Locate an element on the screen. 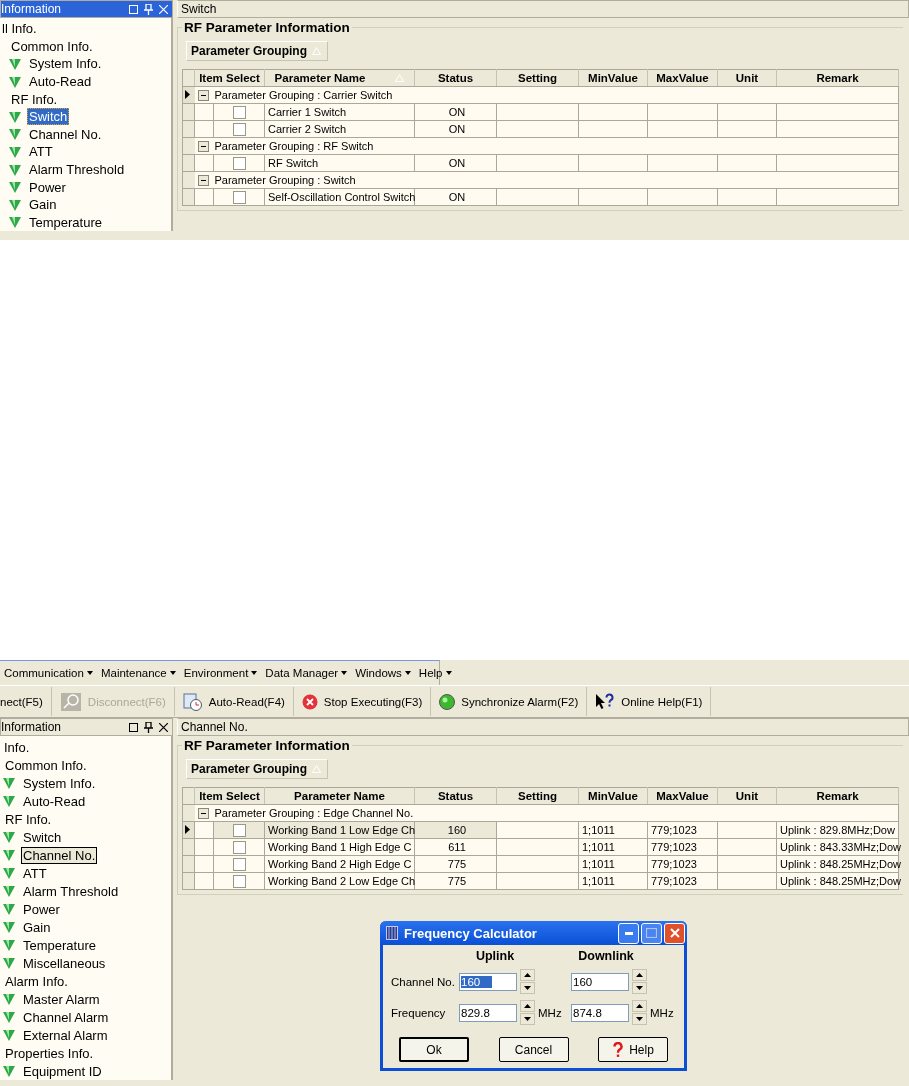 The image size is (909, 1086). tree-item: ll Info. is located at coordinates (19, 29).